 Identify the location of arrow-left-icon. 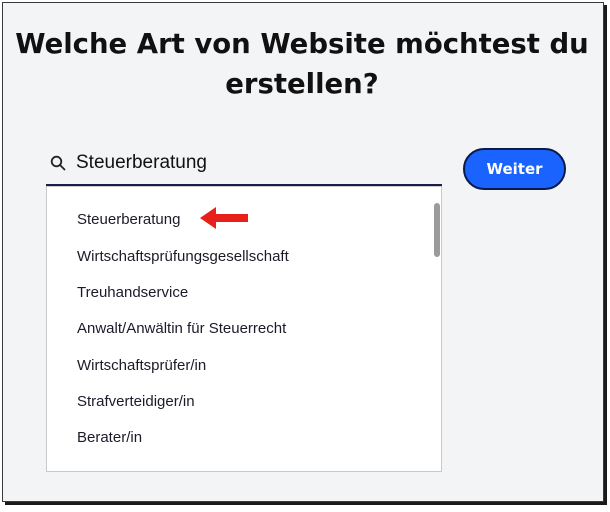
(224, 218).